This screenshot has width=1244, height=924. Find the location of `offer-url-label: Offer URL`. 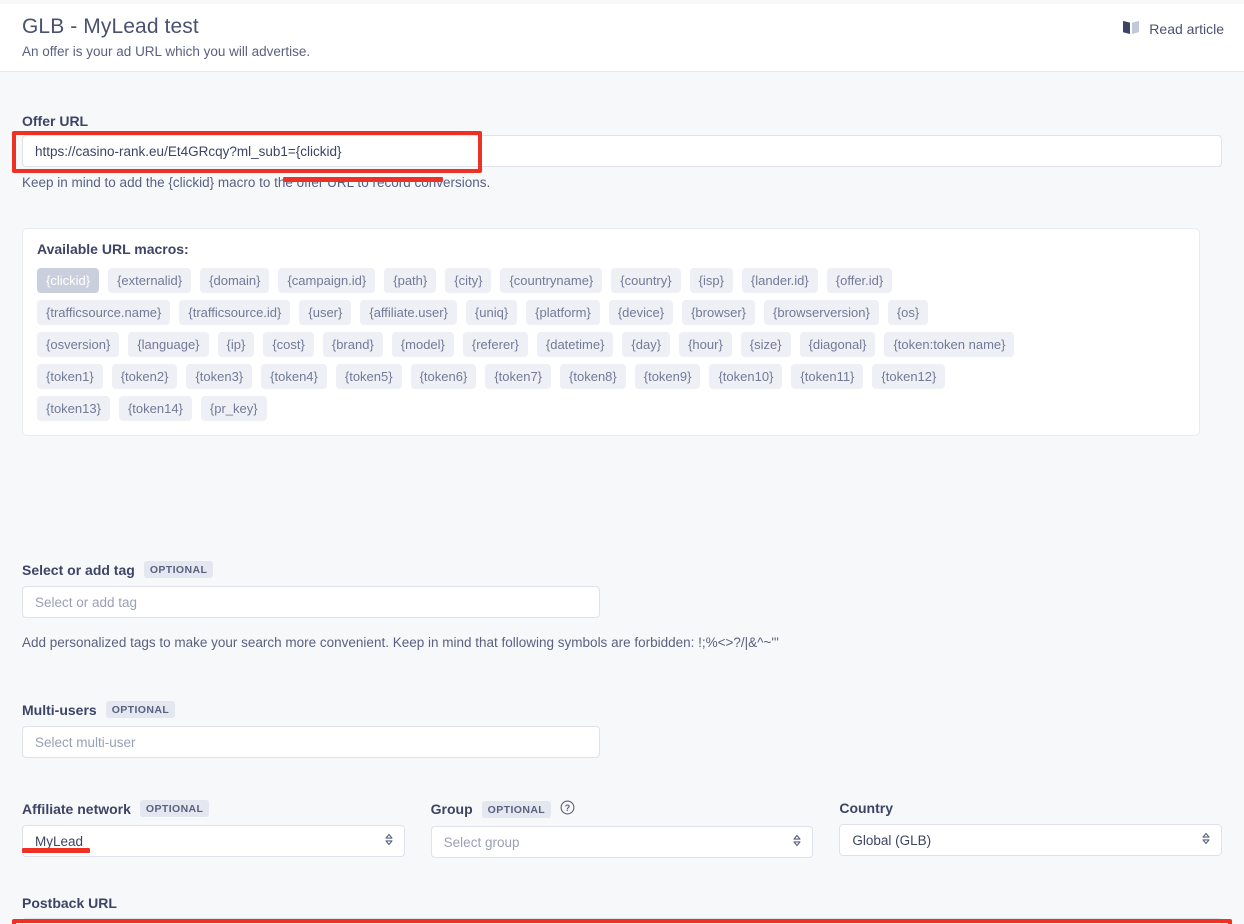

offer-url-label: Offer URL is located at coordinates (55, 121).